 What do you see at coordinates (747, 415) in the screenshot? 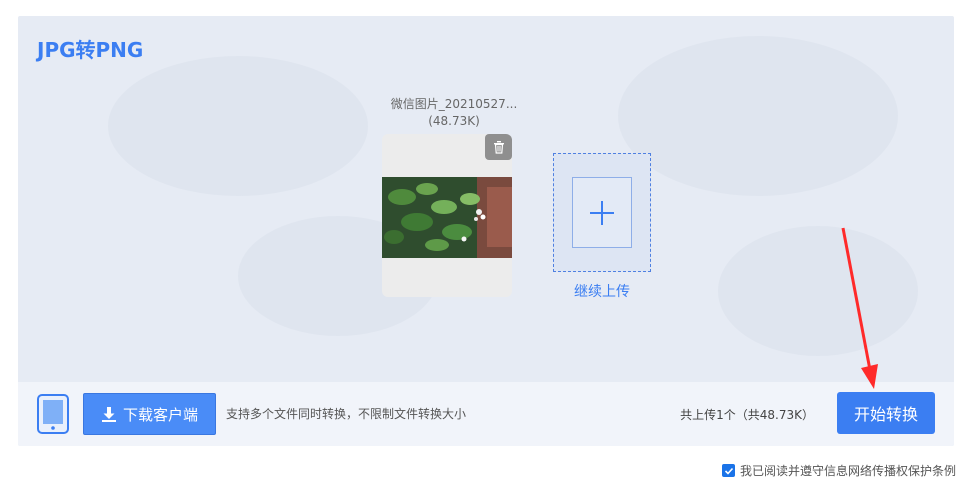
I see `upload-count: 共上传1个（共48.73K）` at bounding box center [747, 415].